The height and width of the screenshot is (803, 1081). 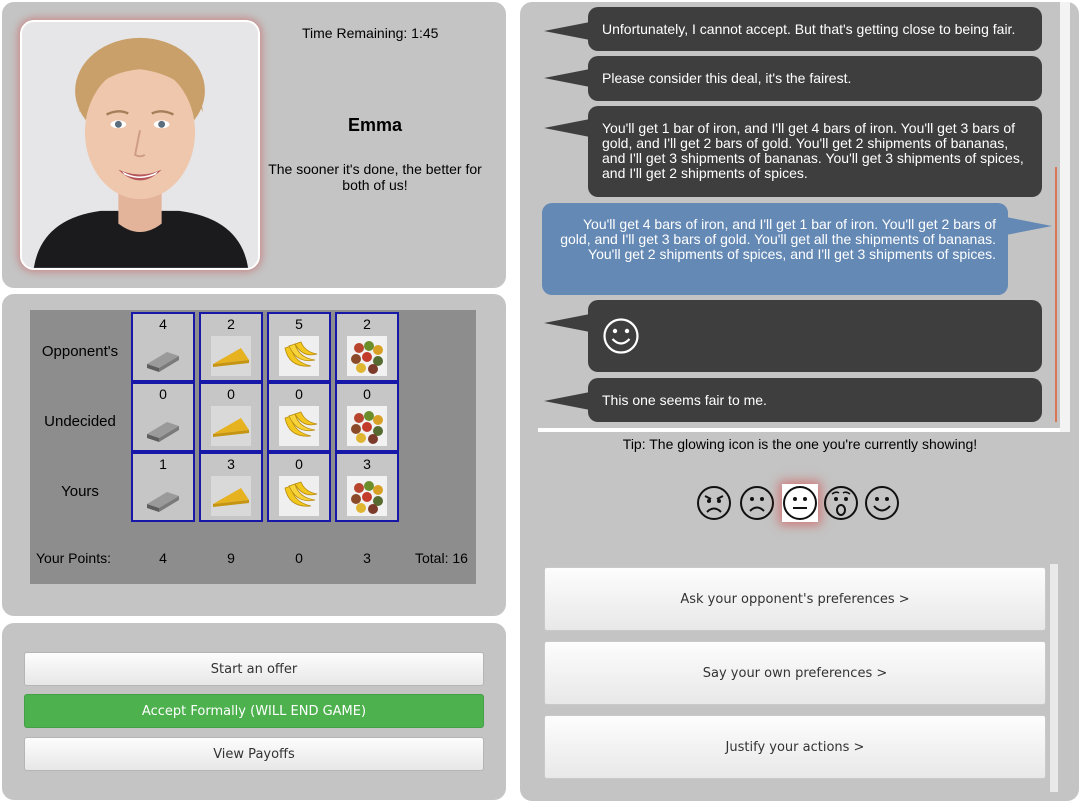 I want to click on item-count: 1, so click(x=163, y=464).